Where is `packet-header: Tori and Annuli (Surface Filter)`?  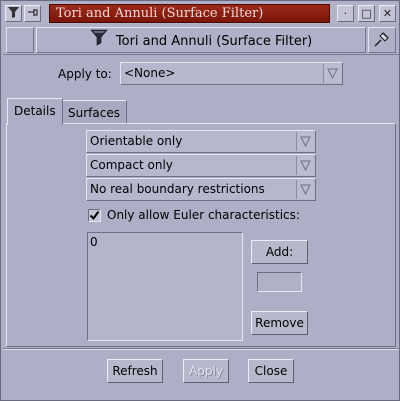 packet-header: Tori and Annuli (Surface Filter) is located at coordinates (201, 40).